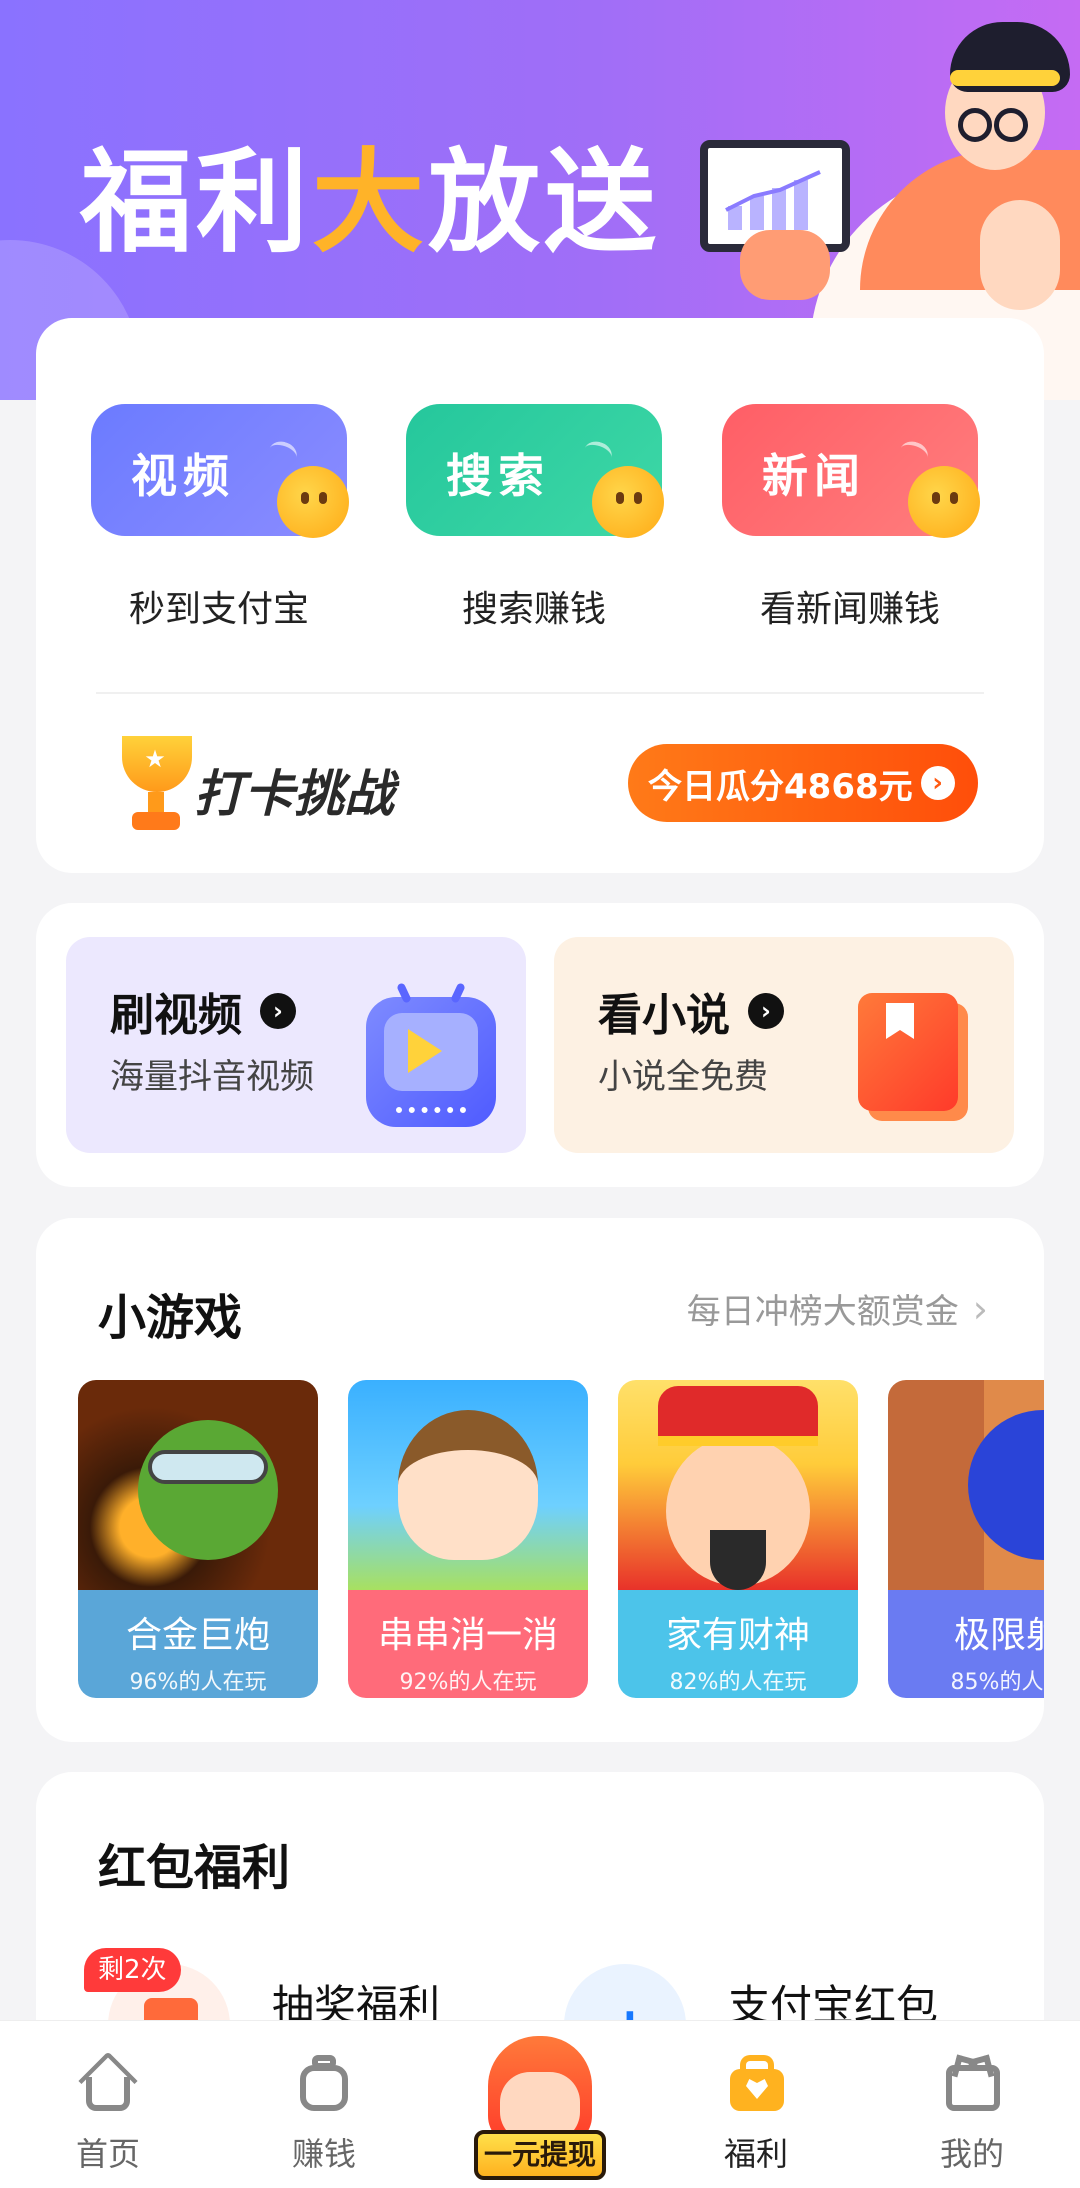 The height and width of the screenshot is (2188, 1080). What do you see at coordinates (170, 1318) in the screenshot?
I see `mini-games-title: 小游戏` at bounding box center [170, 1318].